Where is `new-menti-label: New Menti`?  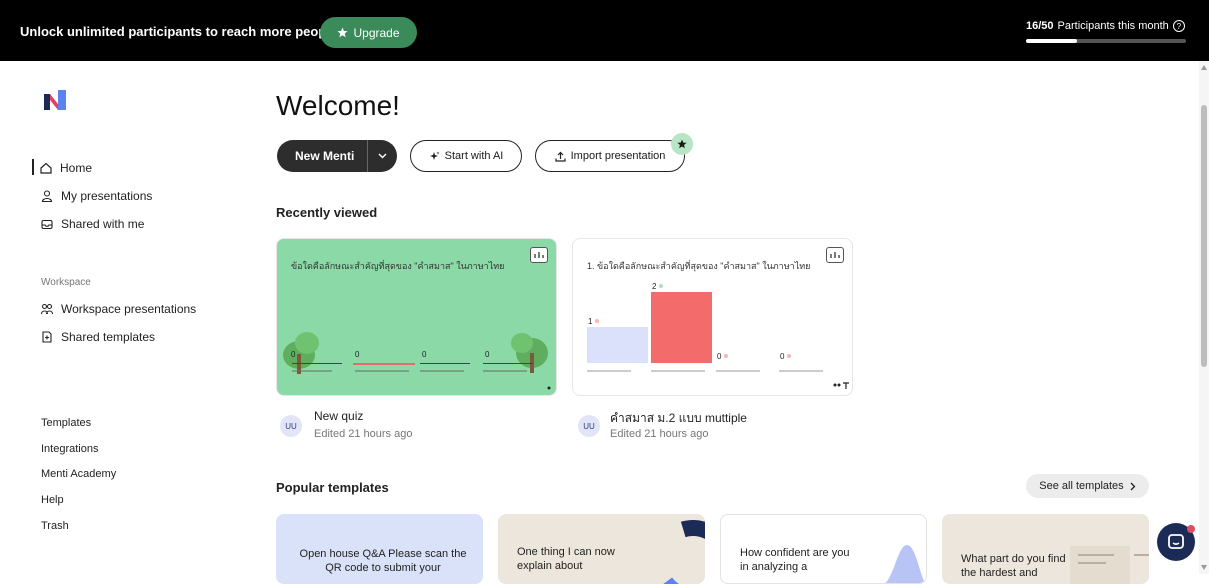 new-menti-label: New Menti is located at coordinates (325, 156).